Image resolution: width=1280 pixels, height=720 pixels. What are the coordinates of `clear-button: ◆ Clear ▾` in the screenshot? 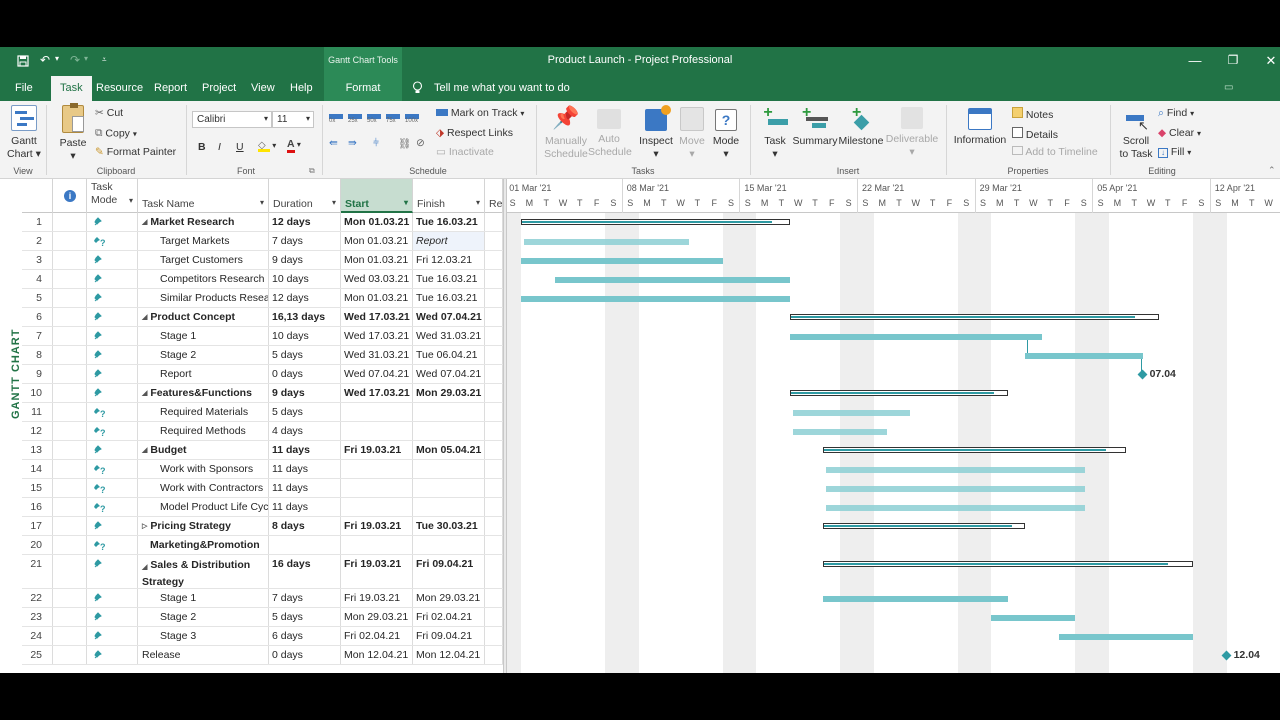 It's located at (1179, 133).